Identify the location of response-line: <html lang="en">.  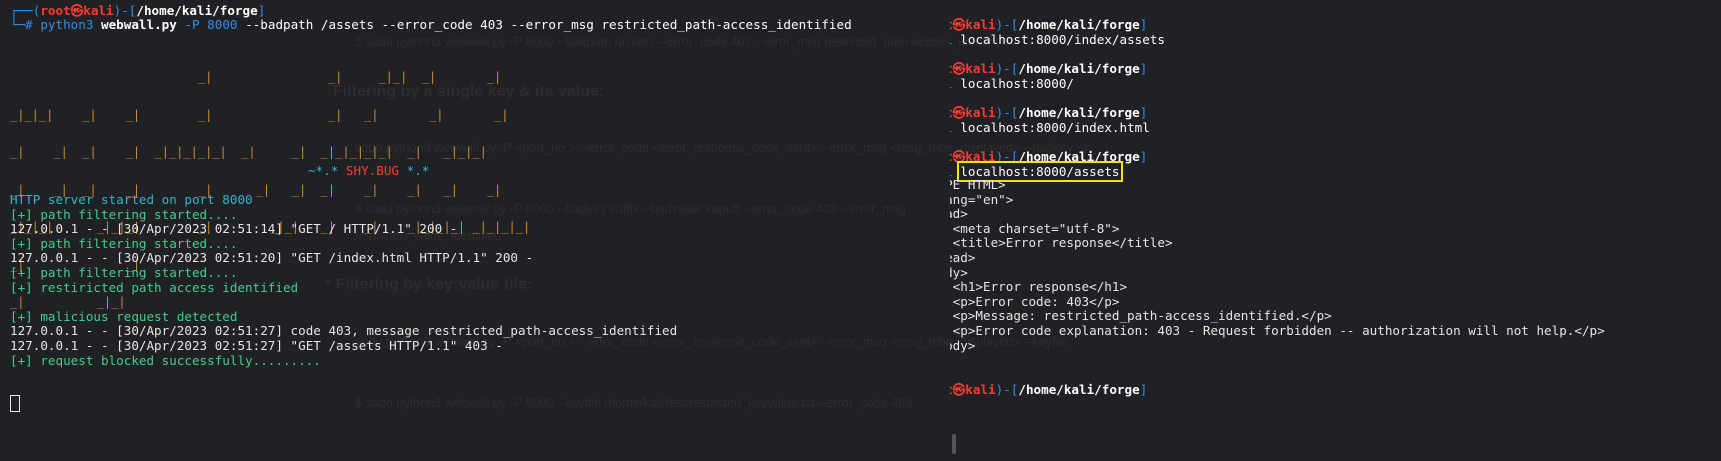
(982, 199).